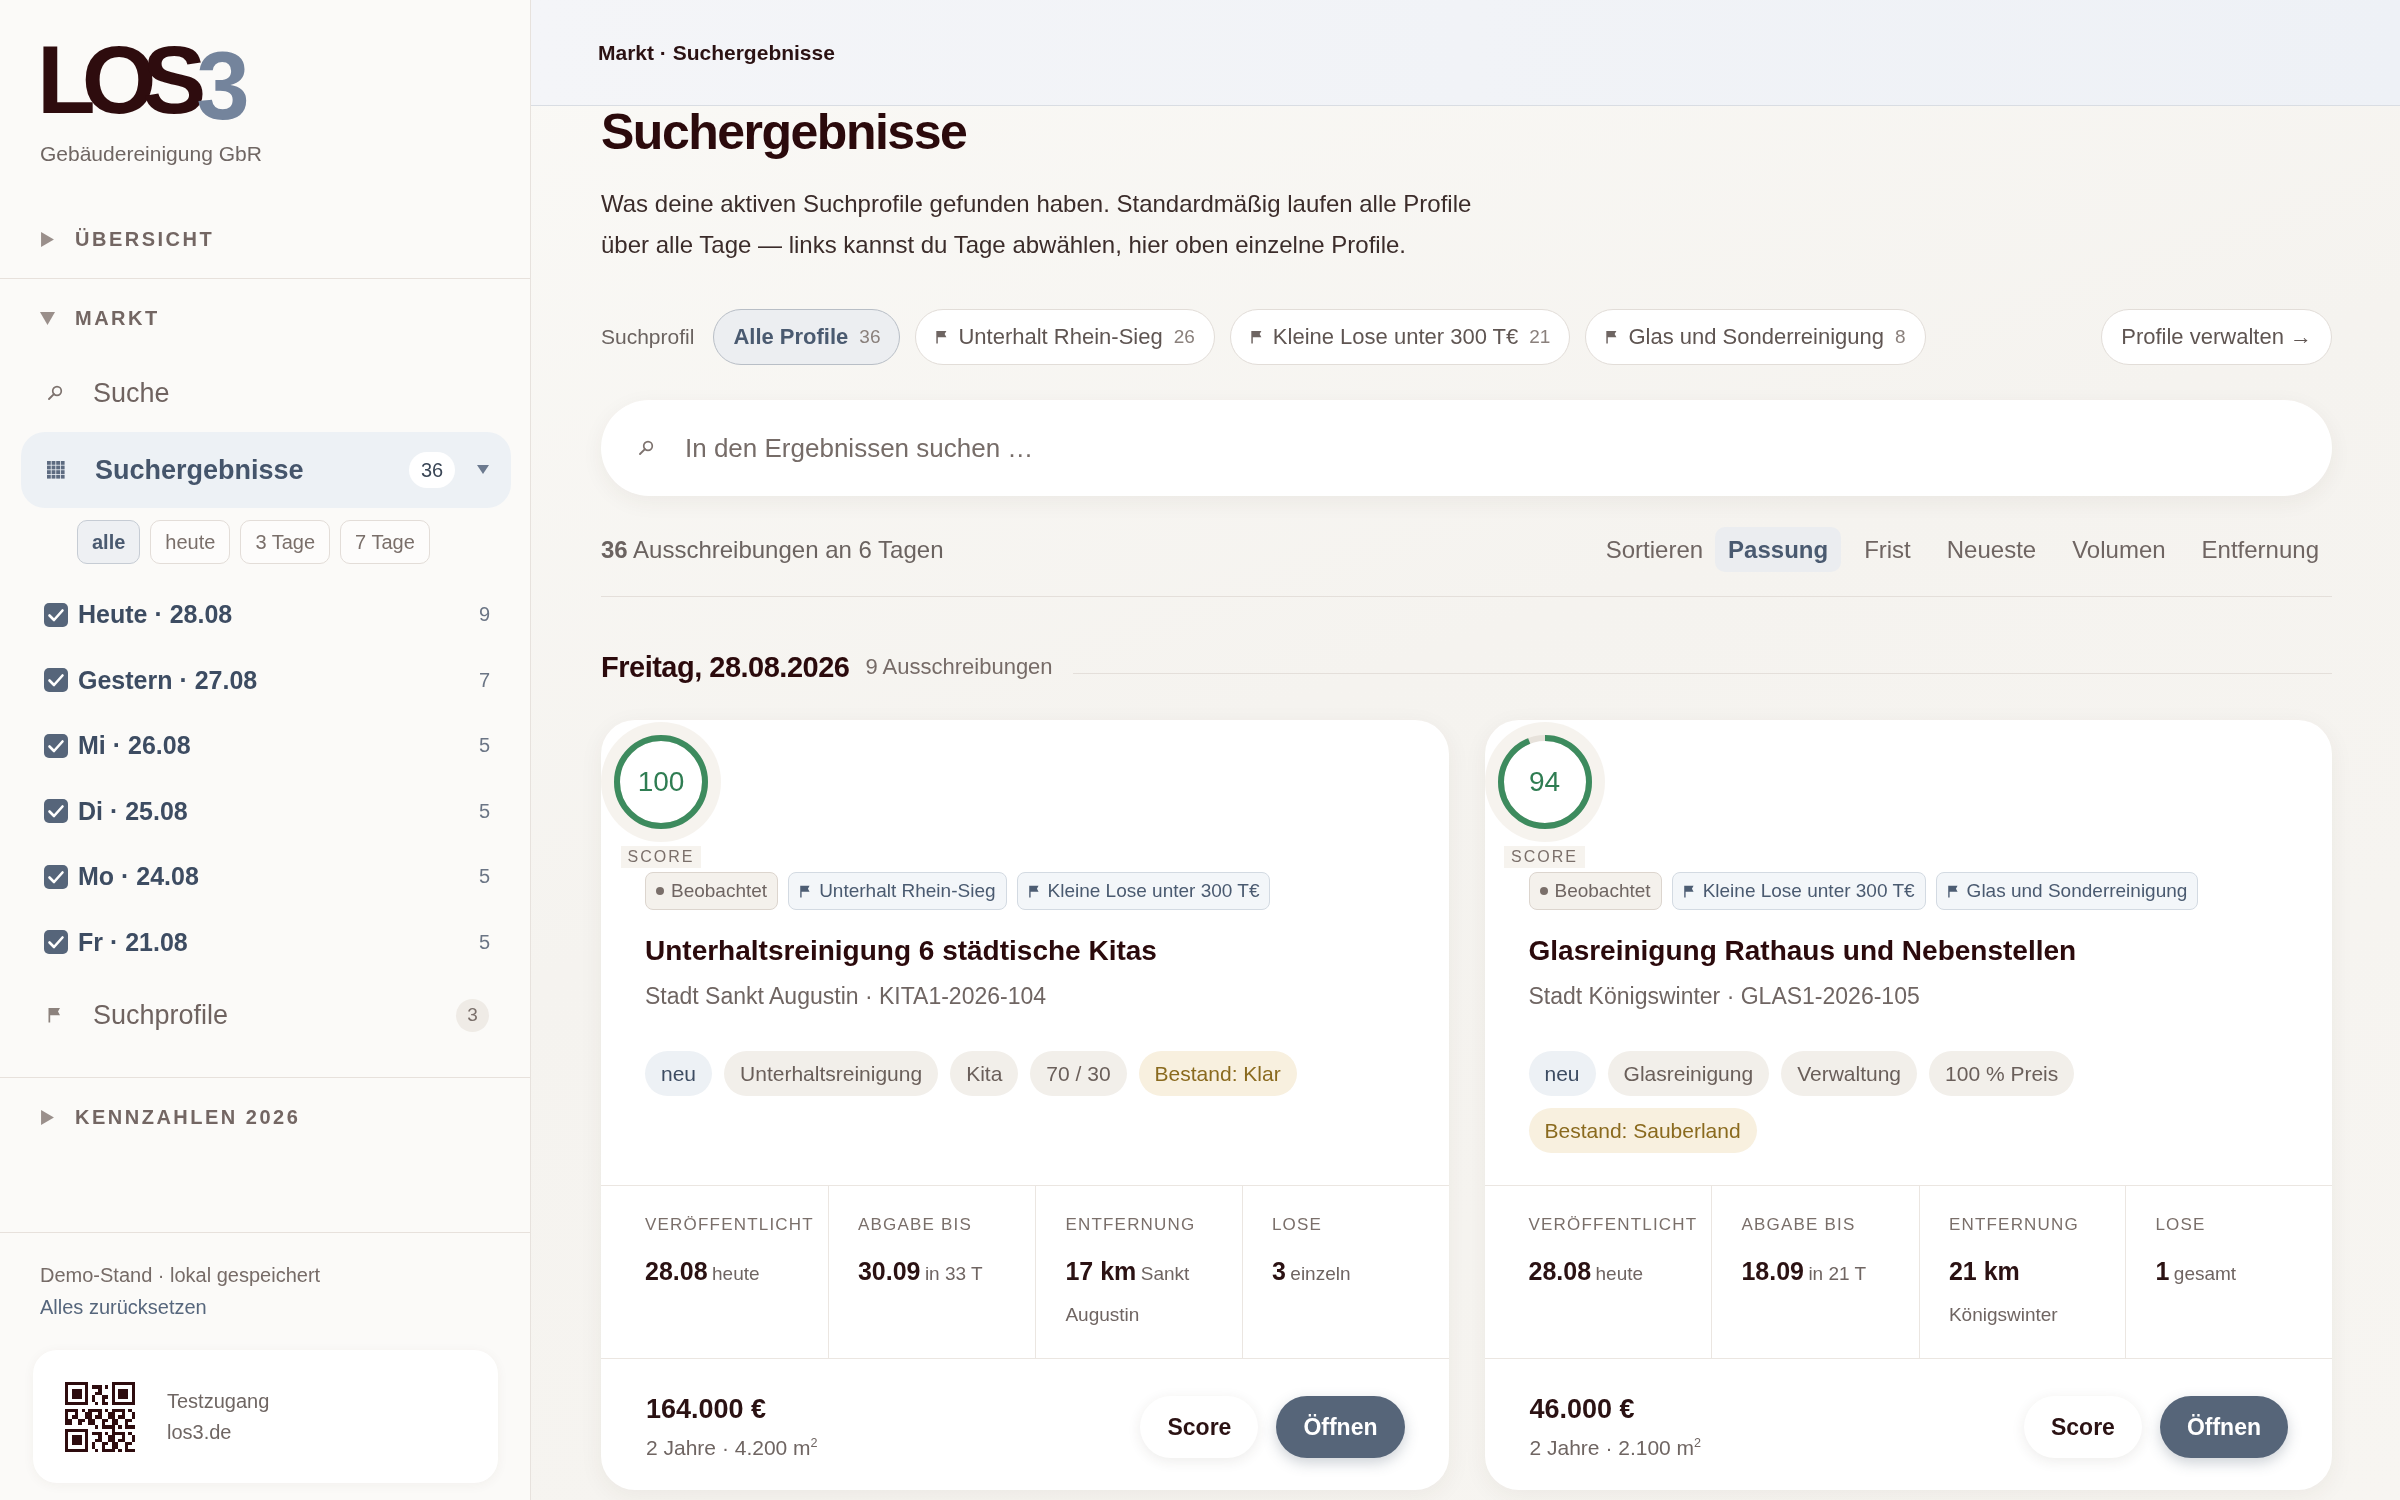  Describe the element at coordinates (907, 891) in the screenshot. I see `profile-name: Unterhalt Rhein-Sieg` at that location.